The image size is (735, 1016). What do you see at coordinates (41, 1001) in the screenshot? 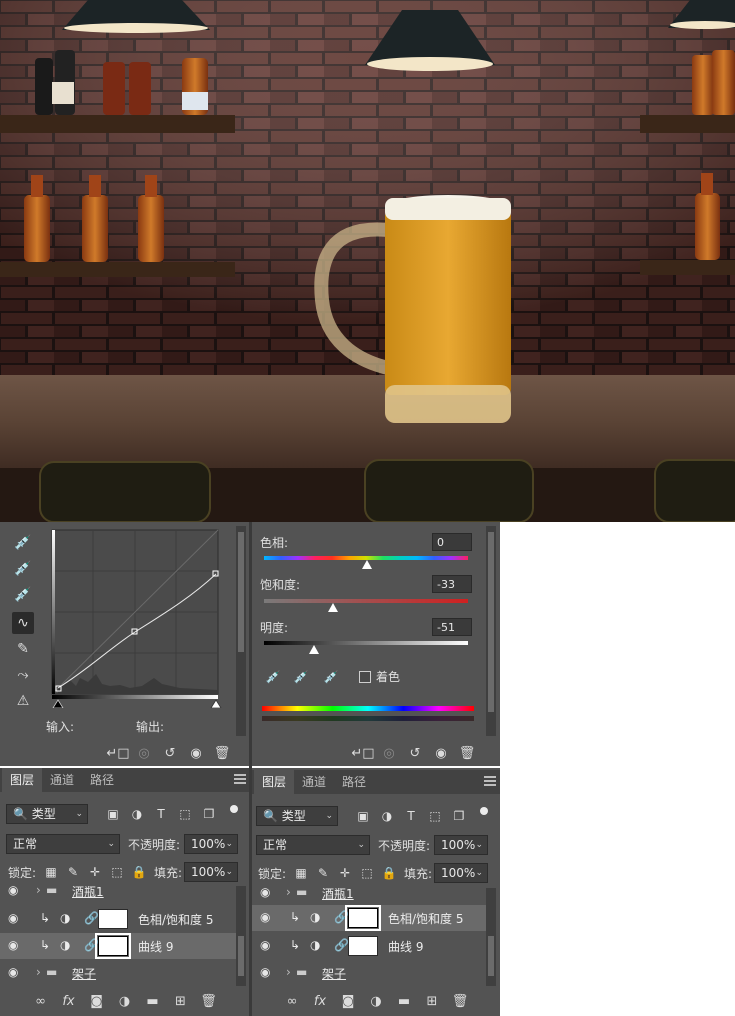
I see `link-layers-icon: ∞` at bounding box center [41, 1001].